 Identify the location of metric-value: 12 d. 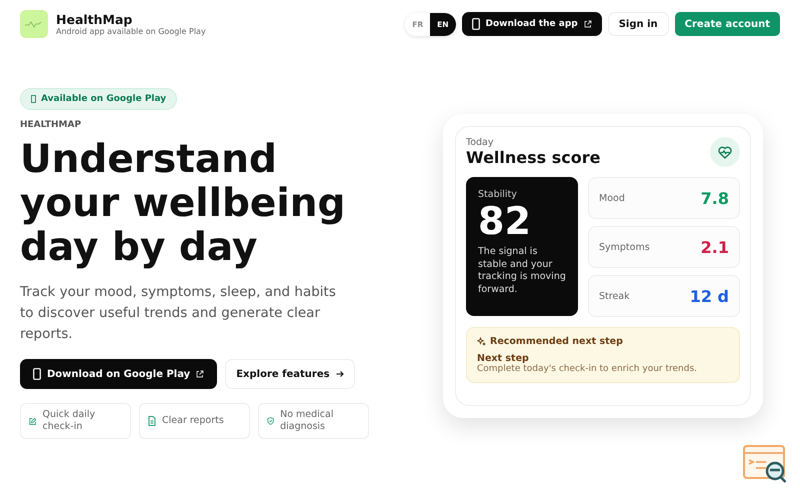
(709, 296).